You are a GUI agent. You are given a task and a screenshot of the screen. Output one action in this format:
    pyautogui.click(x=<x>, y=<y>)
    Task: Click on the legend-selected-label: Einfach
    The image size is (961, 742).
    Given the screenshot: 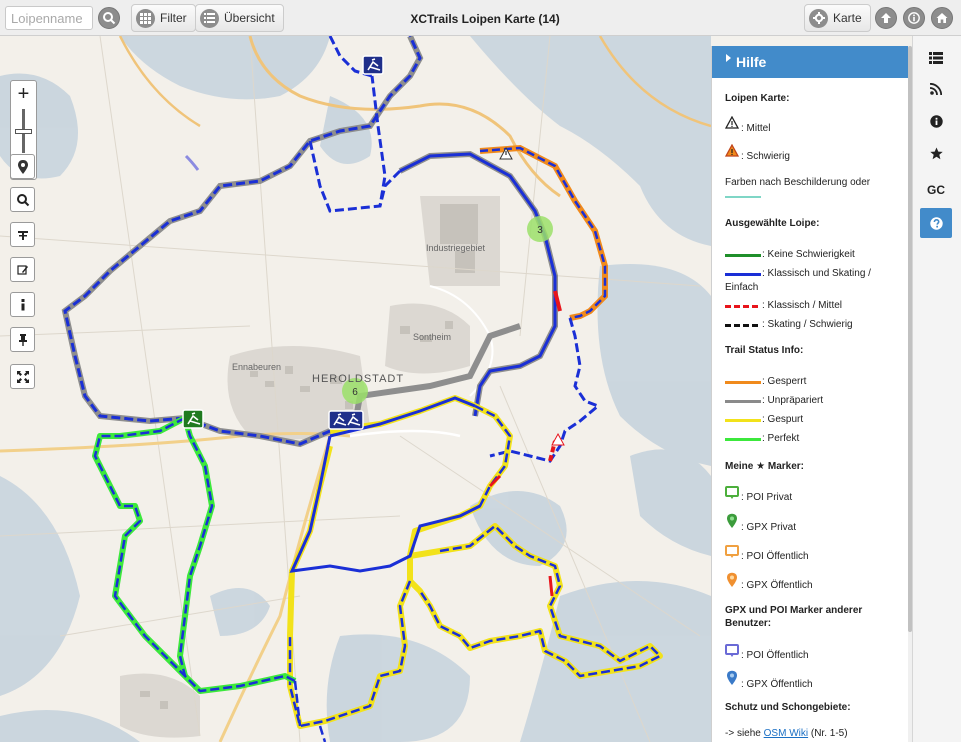 What is the action you would take?
    pyautogui.click(x=742, y=287)
    